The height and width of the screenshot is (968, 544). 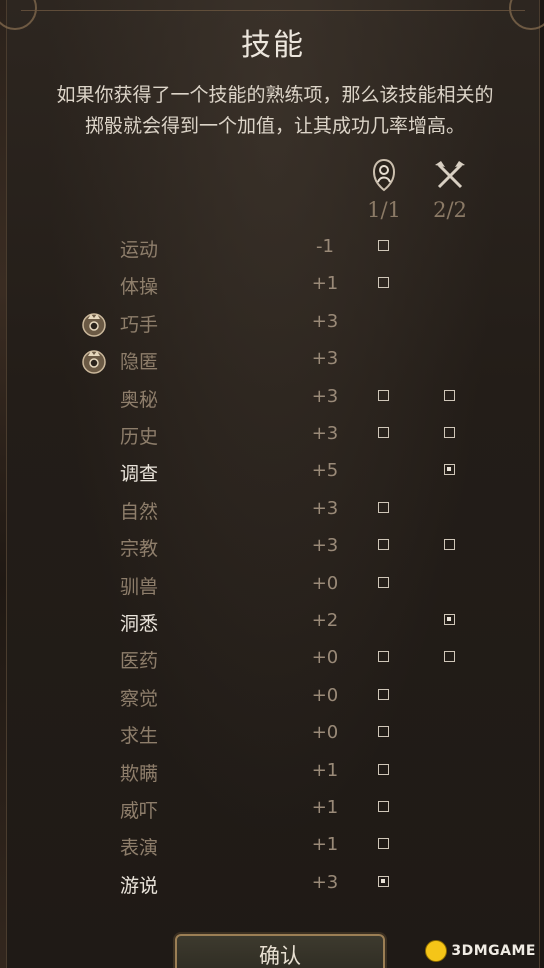 I want to click on skill-row: 调查 +5, so click(x=273, y=473).